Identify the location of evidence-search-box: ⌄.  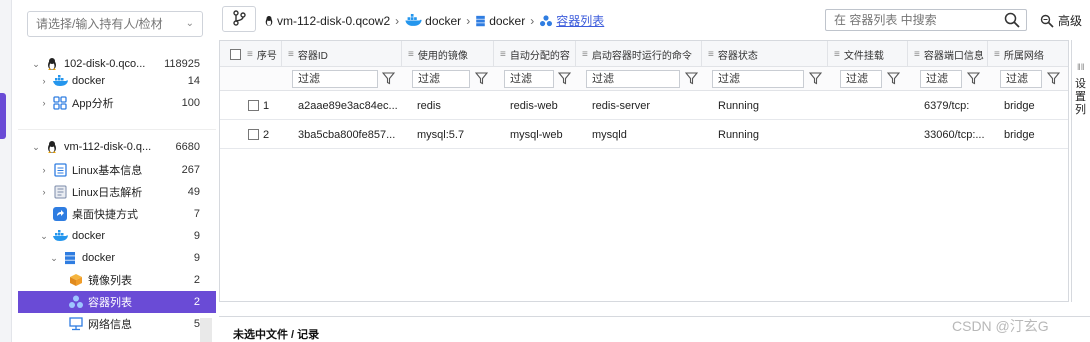
(115, 24).